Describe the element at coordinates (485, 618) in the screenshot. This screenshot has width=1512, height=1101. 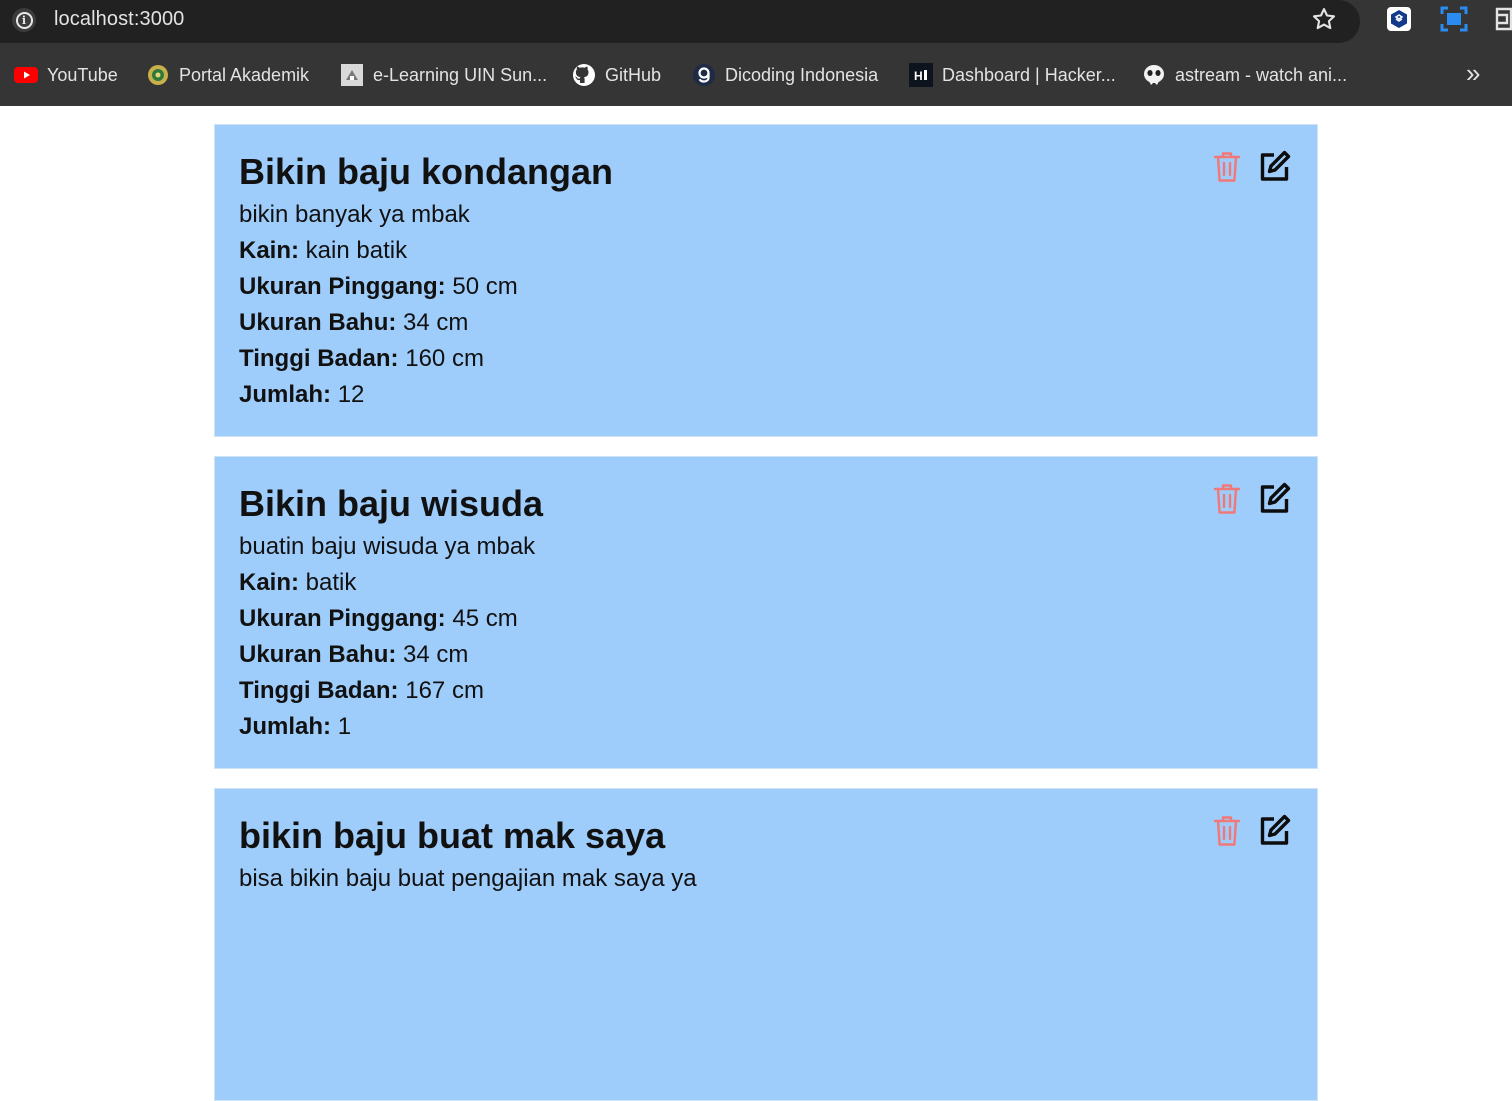
I see `field-value: 45 cm` at that location.